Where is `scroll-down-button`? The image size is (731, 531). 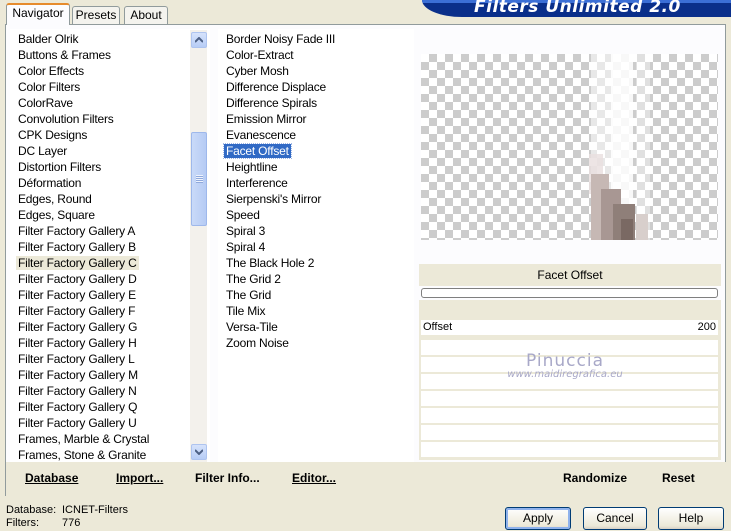 scroll-down-button is located at coordinates (199, 452).